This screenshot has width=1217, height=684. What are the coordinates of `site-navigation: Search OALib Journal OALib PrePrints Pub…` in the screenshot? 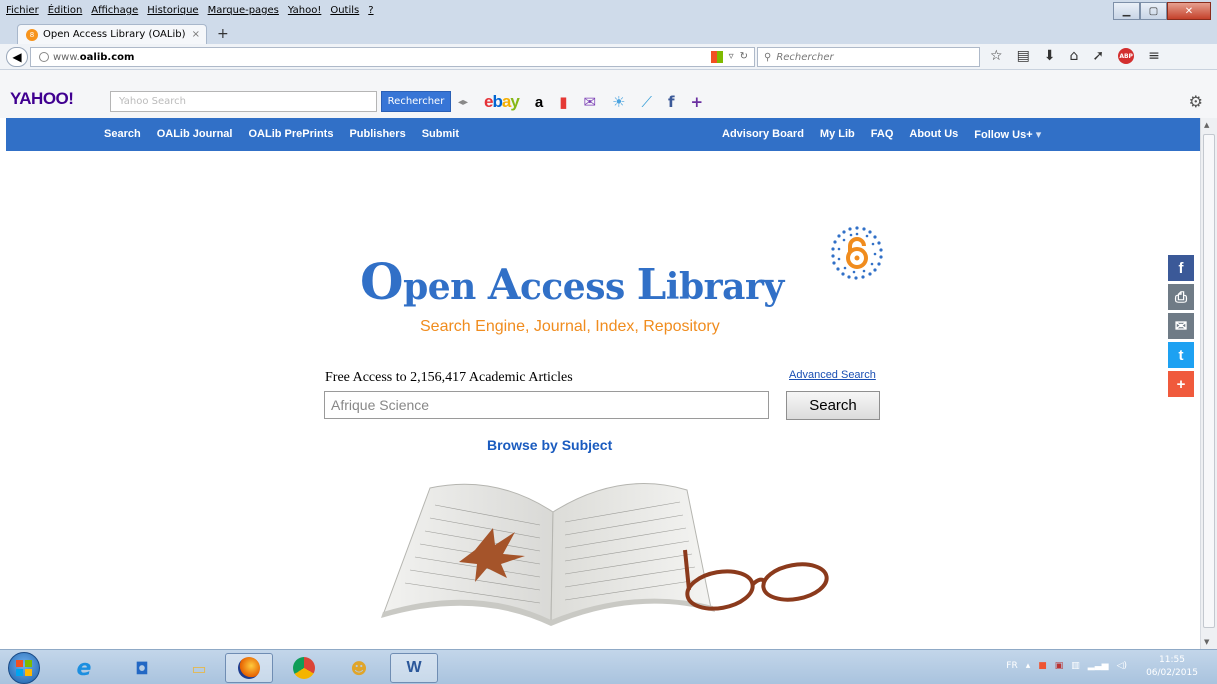 It's located at (603, 134).